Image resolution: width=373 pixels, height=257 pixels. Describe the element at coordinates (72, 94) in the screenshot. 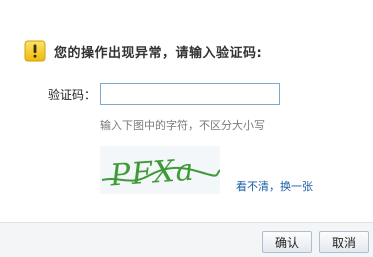

I see `captcha-field-label: 验证码：` at that location.